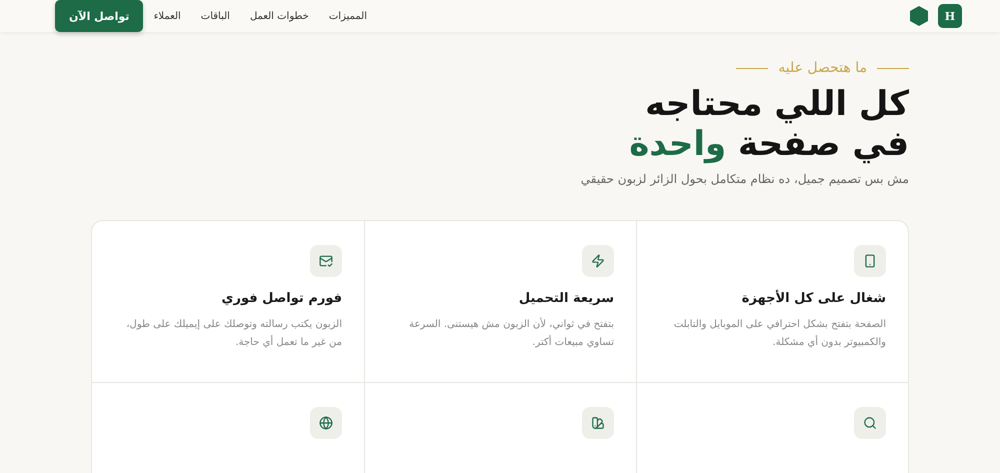 The height and width of the screenshot is (473, 1000). Describe the element at coordinates (598, 261) in the screenshot. I see `lightning-icon` at that location.